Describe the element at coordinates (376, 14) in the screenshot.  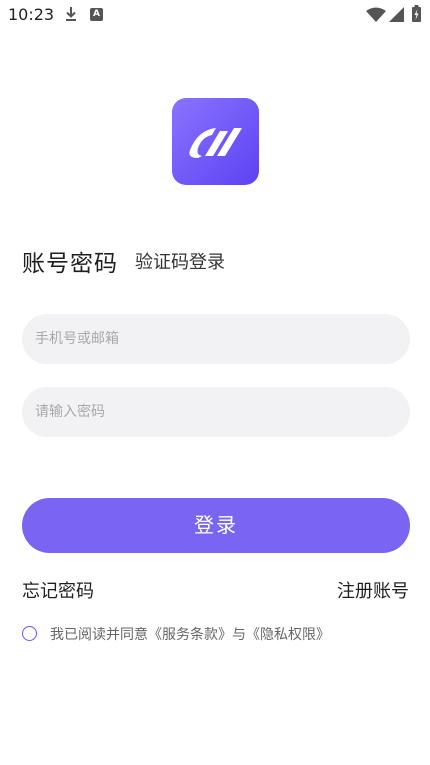
I see `wifi-icon` at that location.